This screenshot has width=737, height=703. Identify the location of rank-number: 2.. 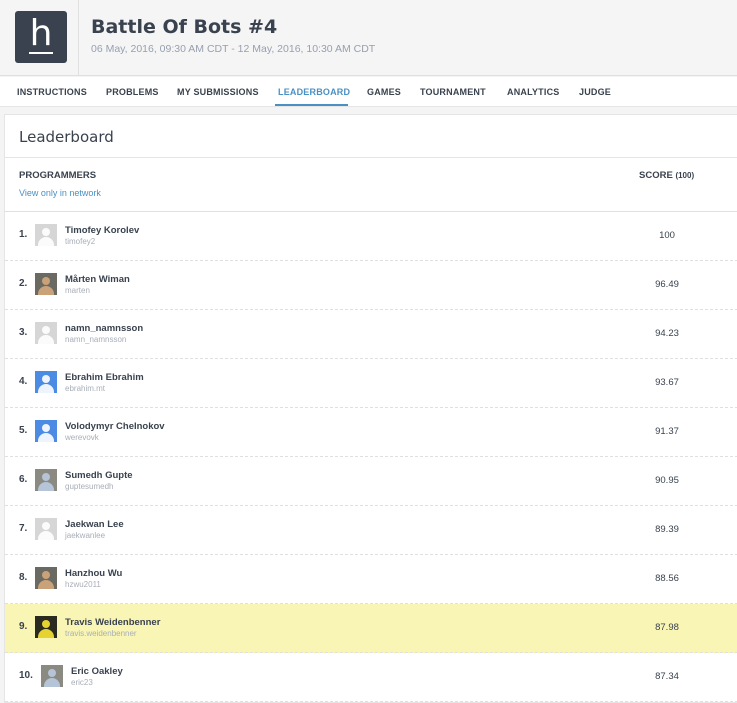
(23, 283).